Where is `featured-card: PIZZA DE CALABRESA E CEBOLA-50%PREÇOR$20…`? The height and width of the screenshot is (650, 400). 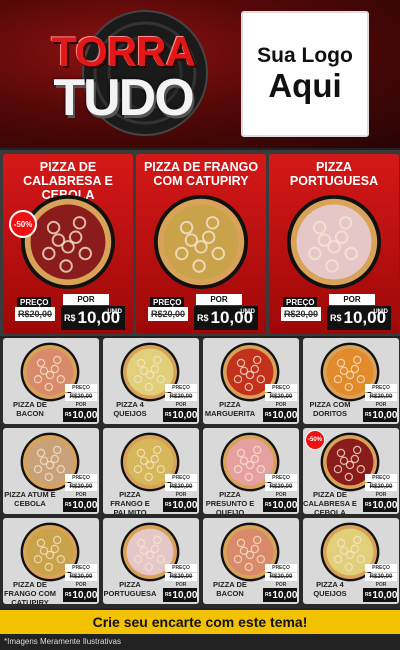
featured-card: PIZZA DE CALABRESA E CEBOLA-50%PREÇOR$20… is located at coordinates (68, 244).